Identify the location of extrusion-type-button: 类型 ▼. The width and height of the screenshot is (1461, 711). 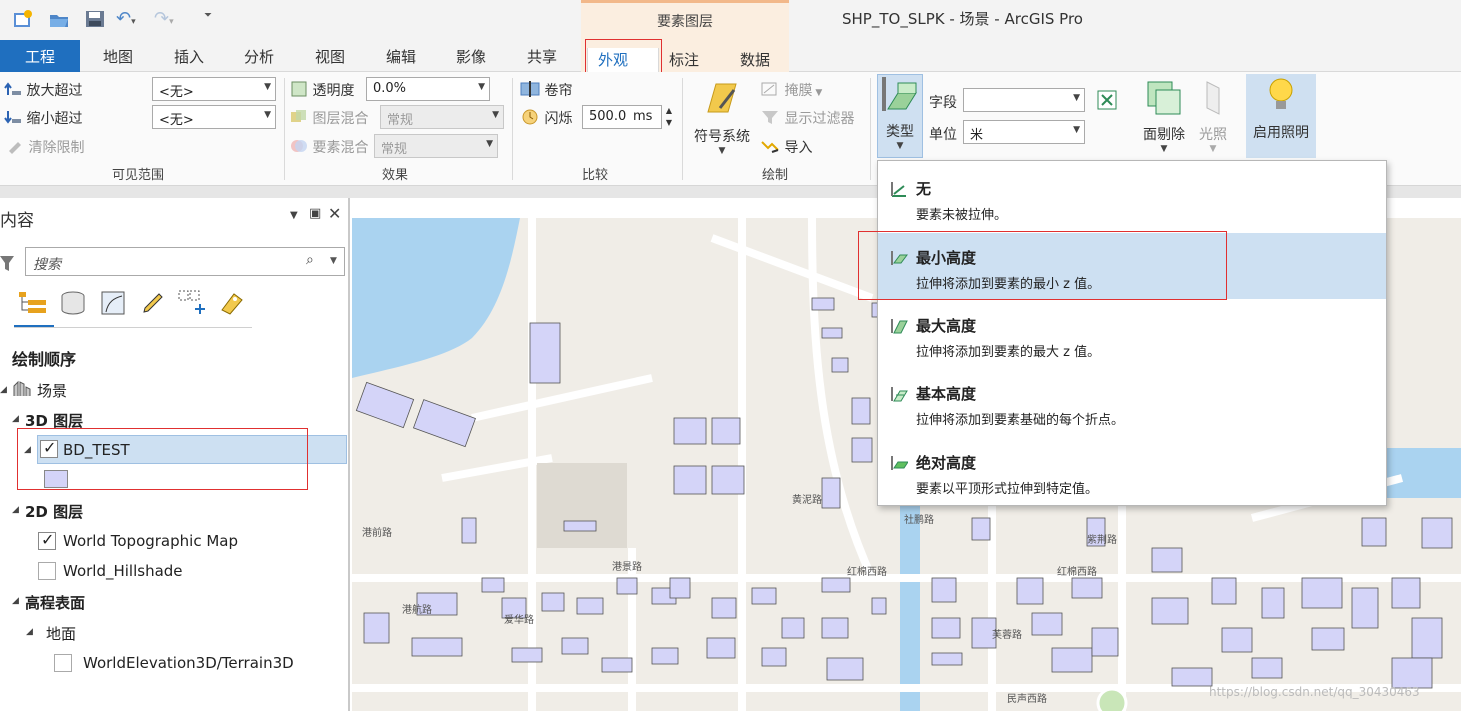
(900, 116).